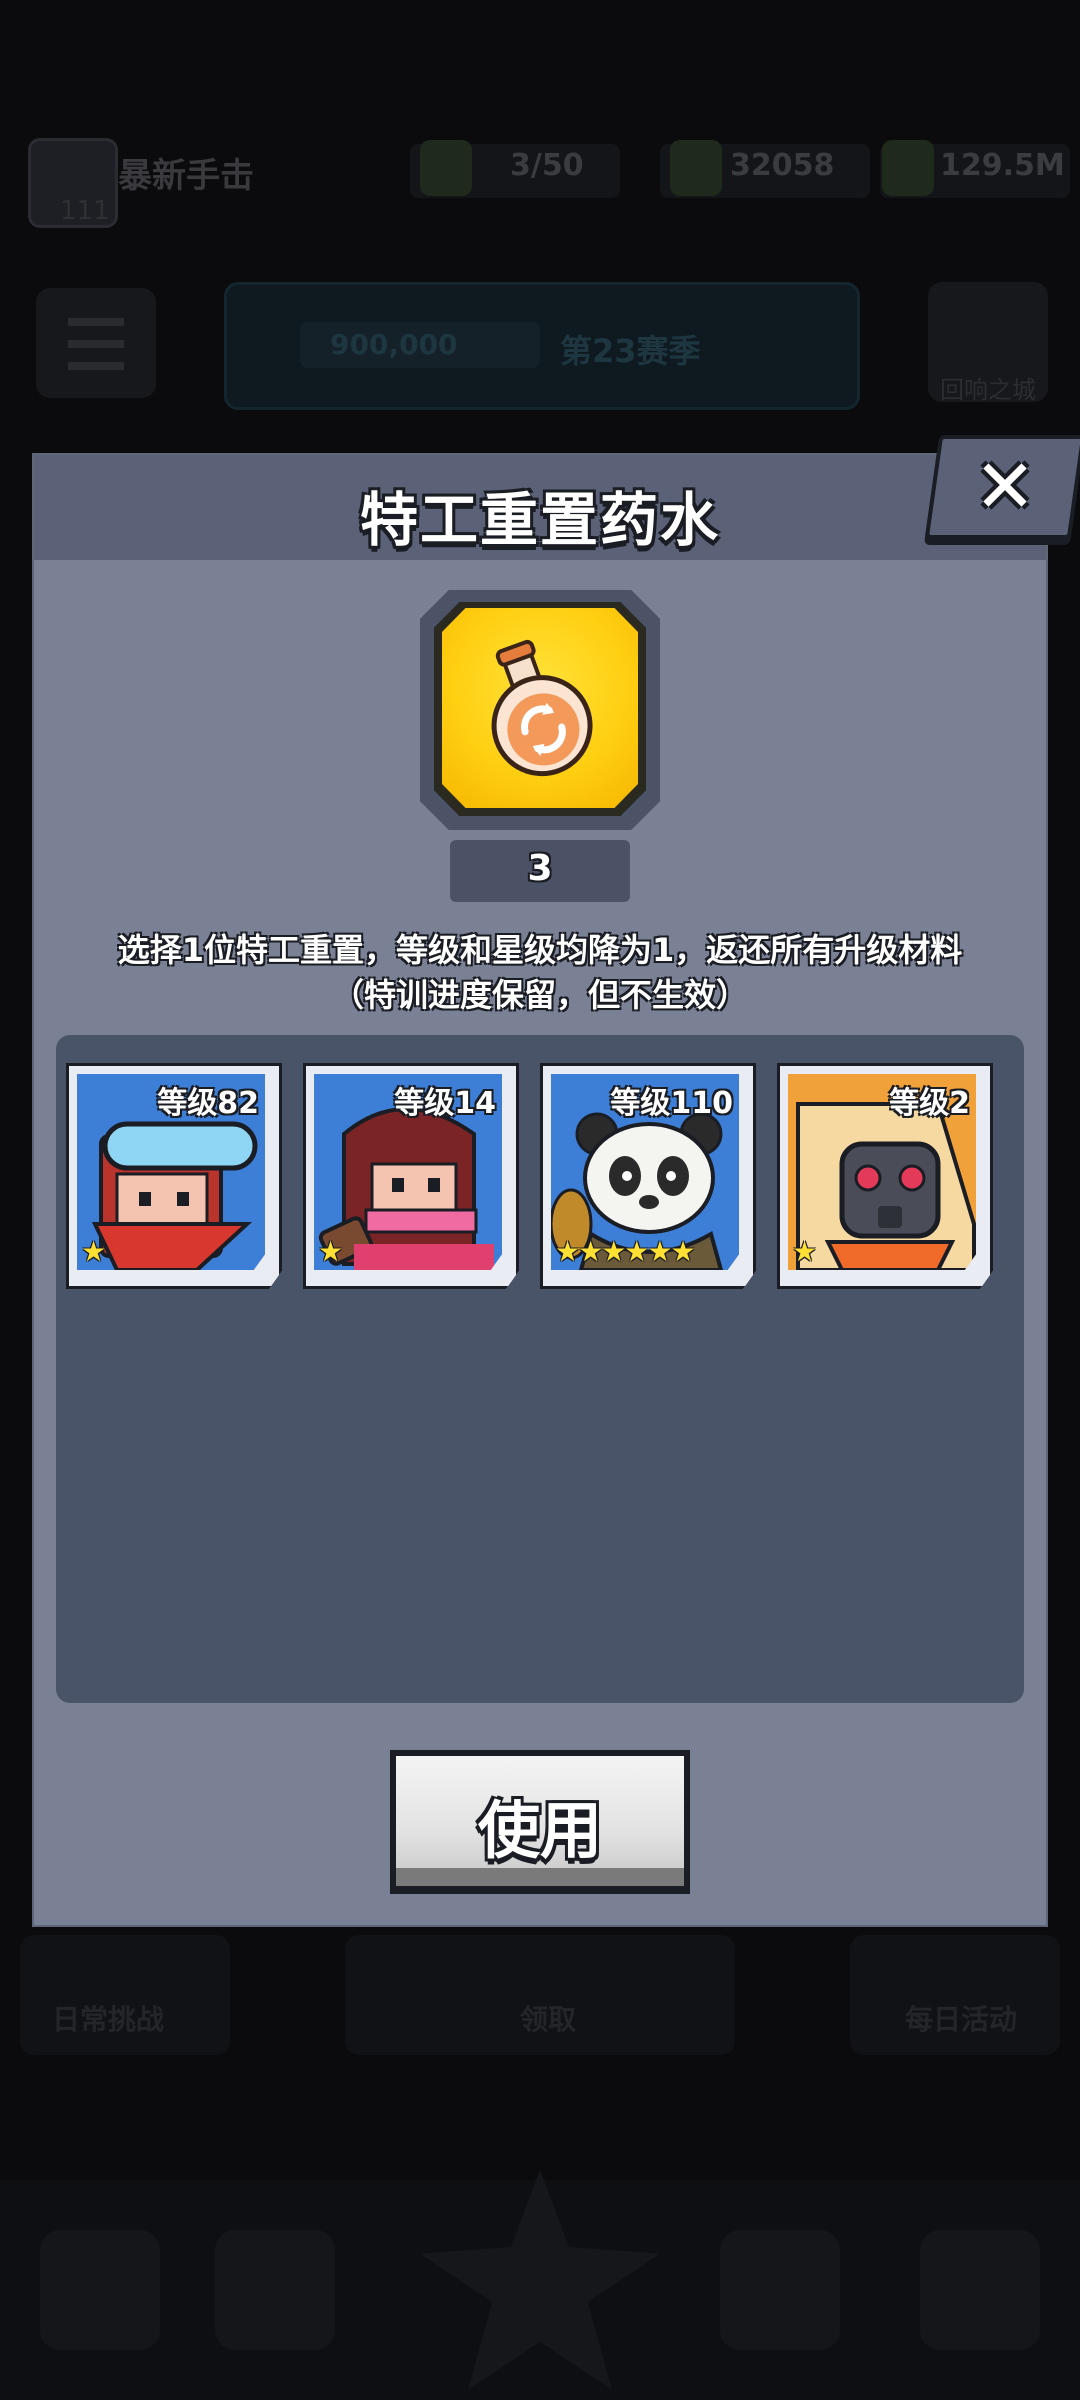  What do you see at coordinates (539, 520) in the screenshot?
I see `dialog-title: 特工重置药水` at bounding box center [539, 520].